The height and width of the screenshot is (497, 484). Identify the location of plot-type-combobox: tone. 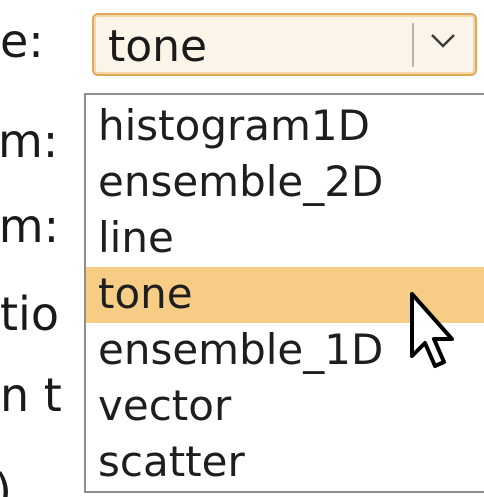
(284, 44).